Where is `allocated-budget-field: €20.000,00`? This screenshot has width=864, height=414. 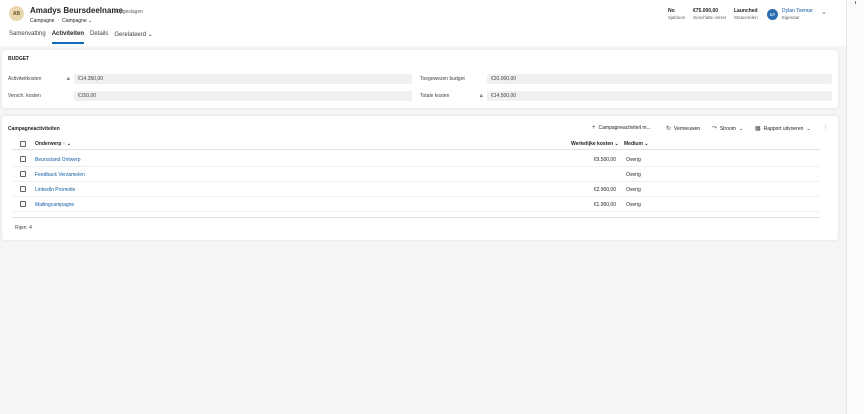
allocated-budget-field: €20.000,00 is located at coordinates (659, 79).